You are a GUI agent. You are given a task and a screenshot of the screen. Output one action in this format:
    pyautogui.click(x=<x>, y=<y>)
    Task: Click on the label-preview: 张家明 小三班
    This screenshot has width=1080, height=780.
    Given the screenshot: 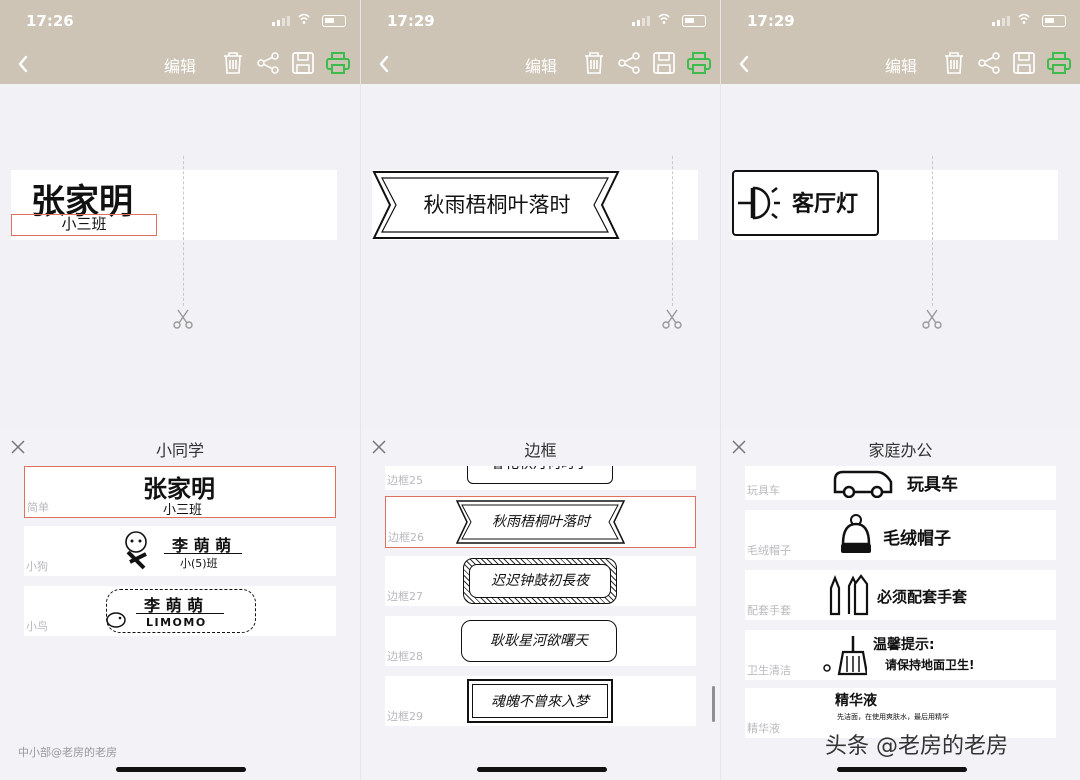 What is the action you would take?
    pyautogui.click(x=174, y=205)
    